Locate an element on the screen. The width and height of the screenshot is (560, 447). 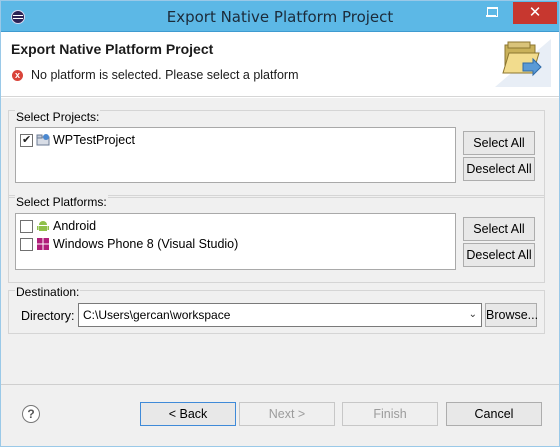
error-icon: x is located at coordinates (17, 75).